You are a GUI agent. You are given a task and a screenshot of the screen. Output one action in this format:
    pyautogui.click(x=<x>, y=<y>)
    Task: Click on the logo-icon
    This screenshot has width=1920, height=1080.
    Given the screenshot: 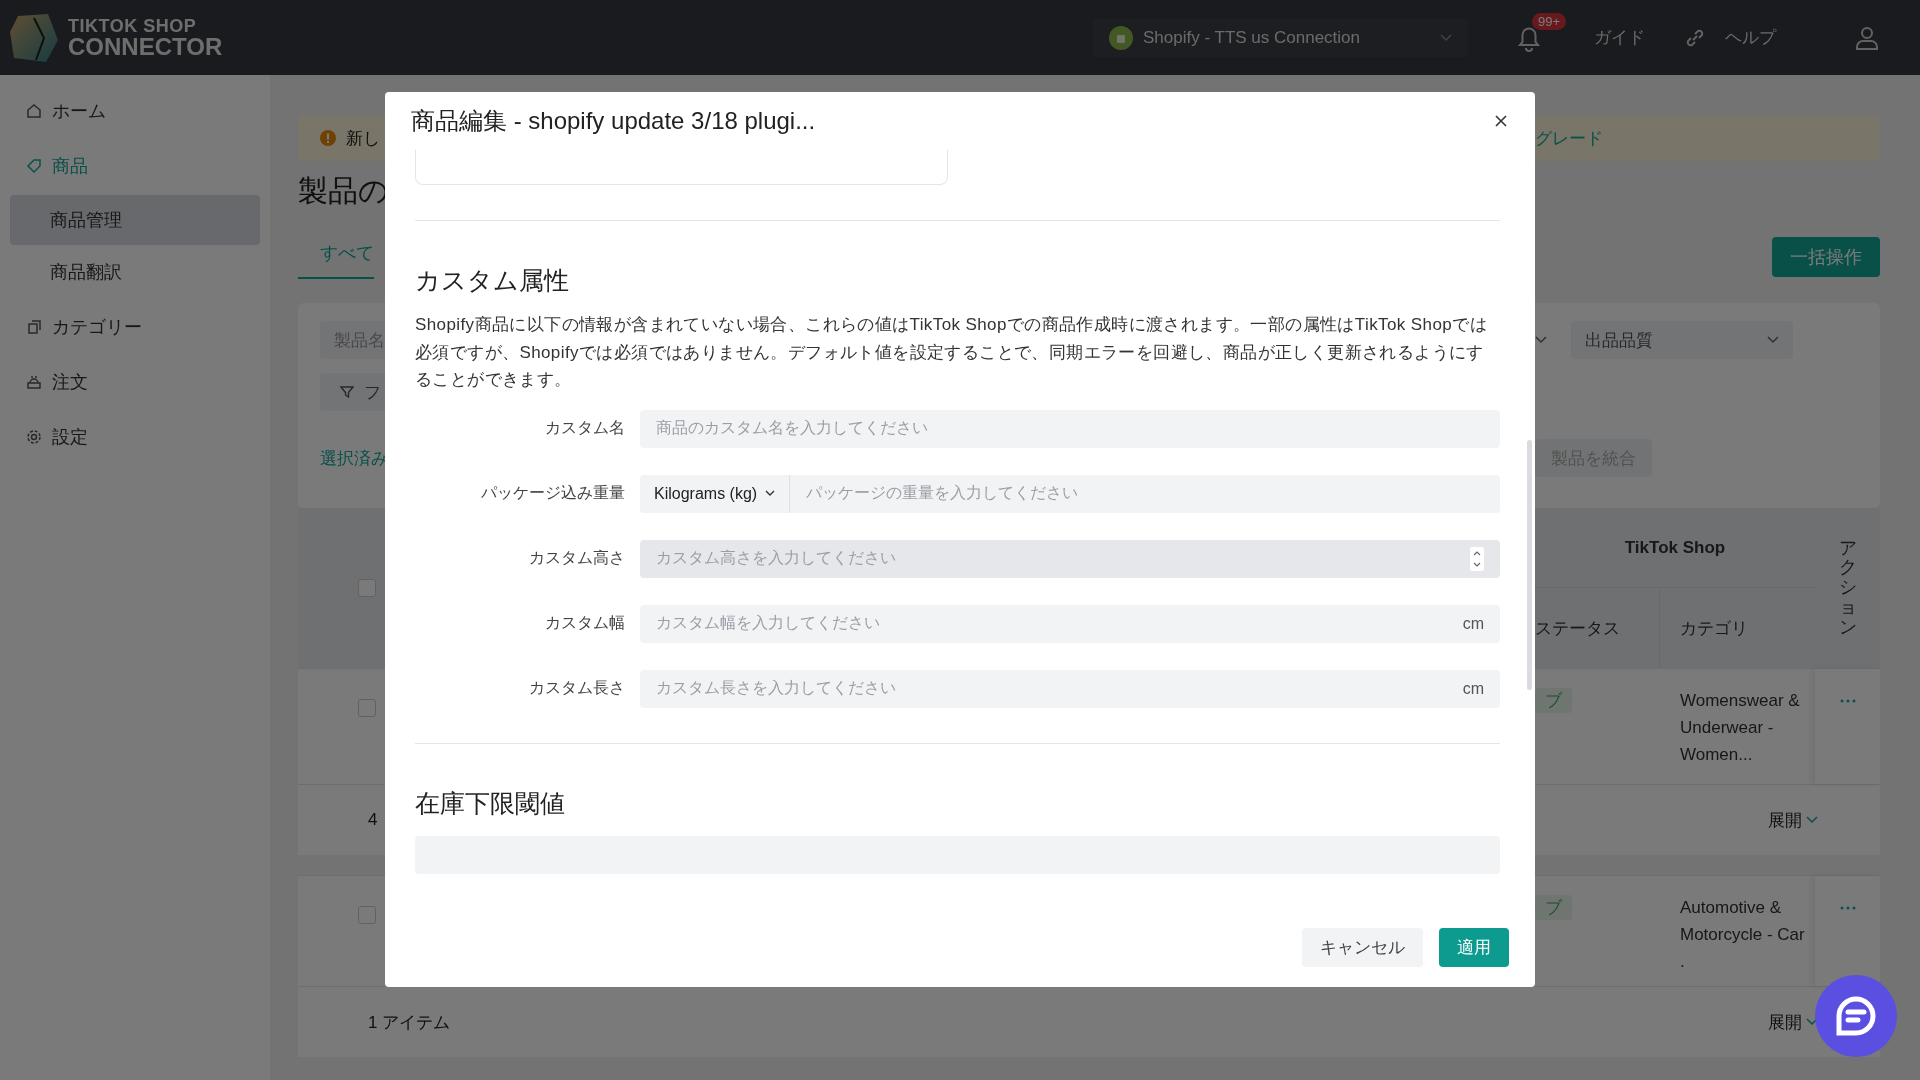 What is the action you would take?
    pyautogui.click(x=34, y=37)
    